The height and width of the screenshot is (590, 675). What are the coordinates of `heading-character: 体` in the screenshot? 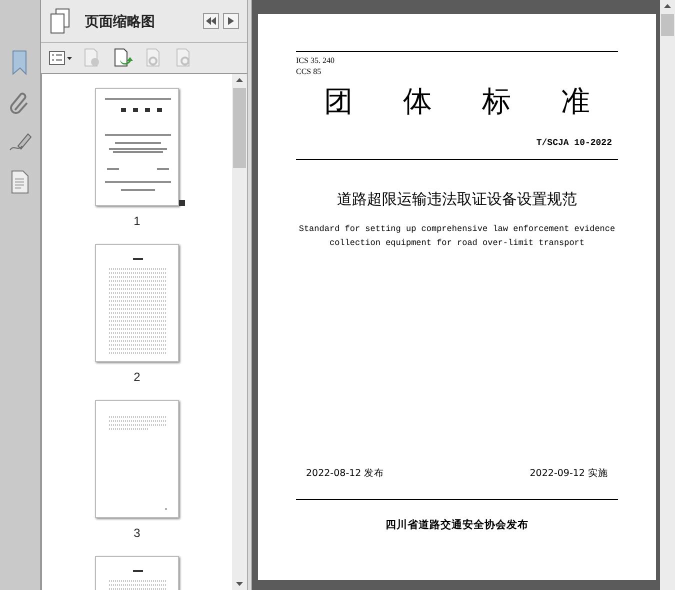 It's located at (417, 101).